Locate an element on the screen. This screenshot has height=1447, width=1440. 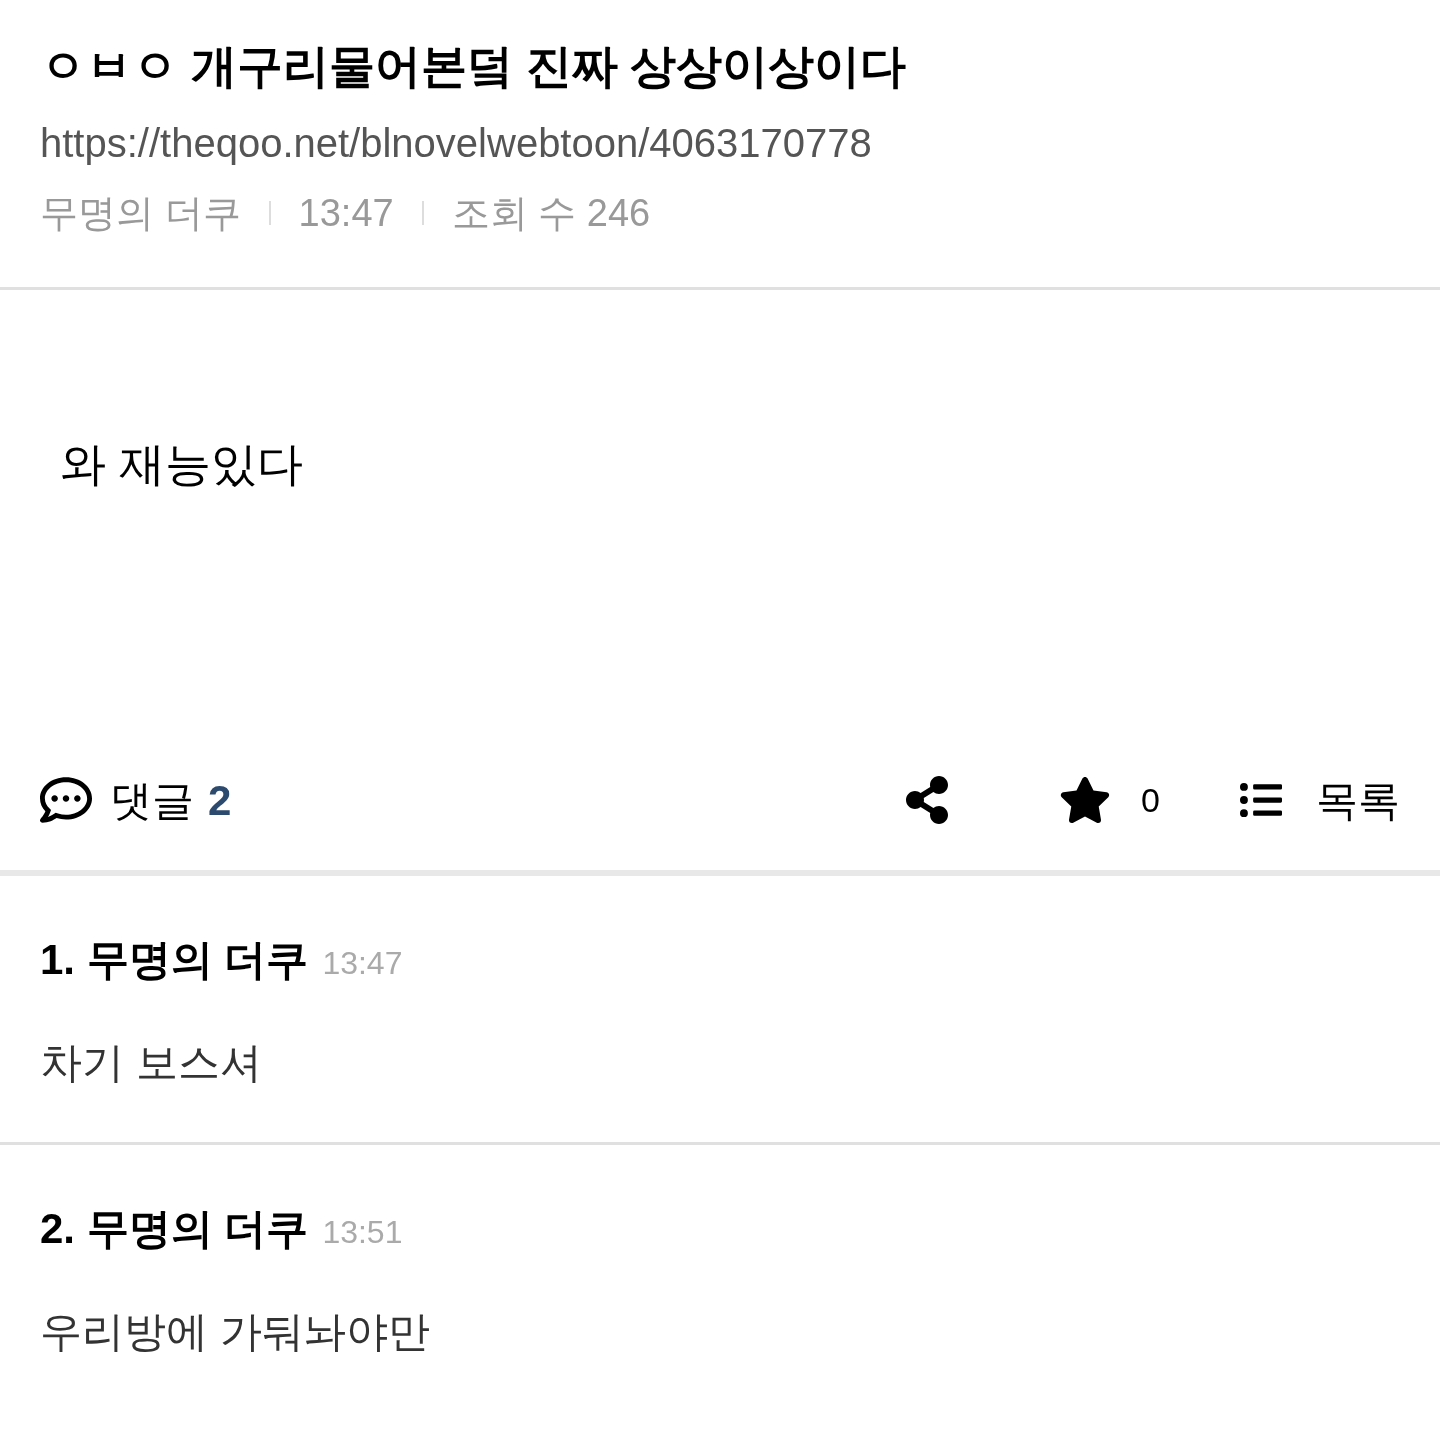
list-label: 목록 is located at coordinates (1358, 800).